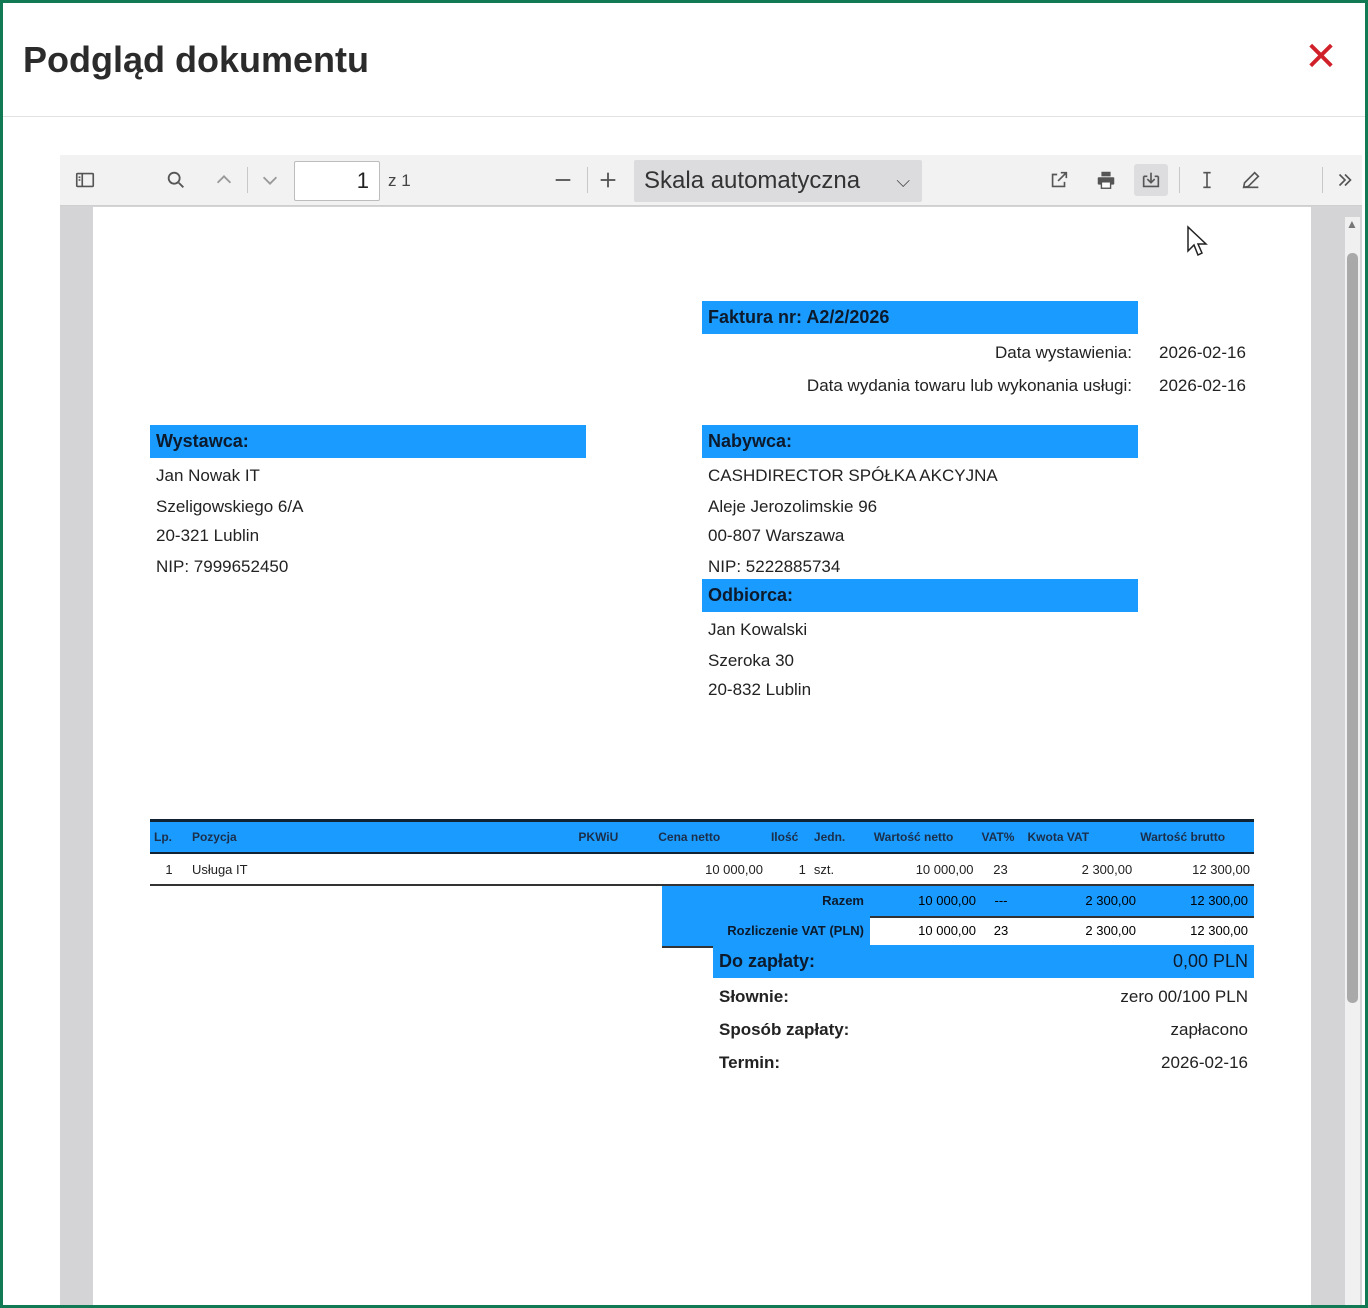 This screenshot has height=1308, width=1368. Describe the element at coordinates (824, 869) in the screenshot. I see `cell-jedn: szt.` at that location.